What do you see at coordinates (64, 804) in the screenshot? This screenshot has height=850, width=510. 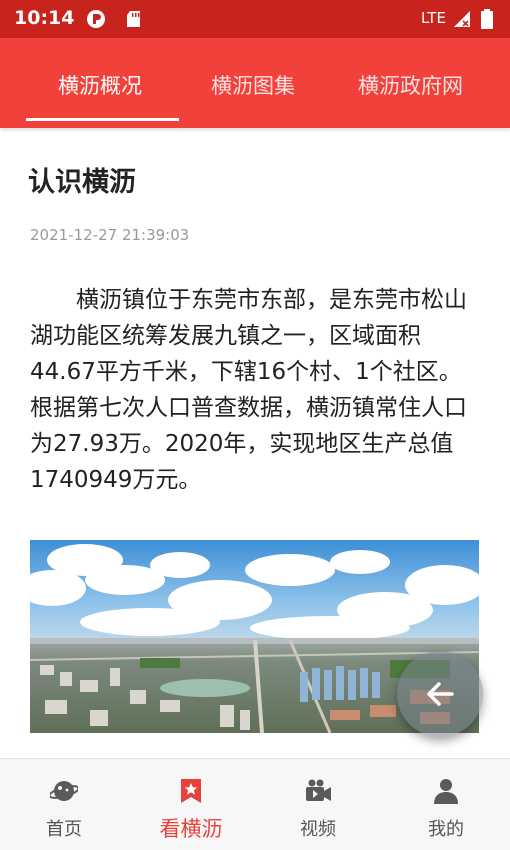 I see `nav-home: 首页` at bounding box center [64, 804].